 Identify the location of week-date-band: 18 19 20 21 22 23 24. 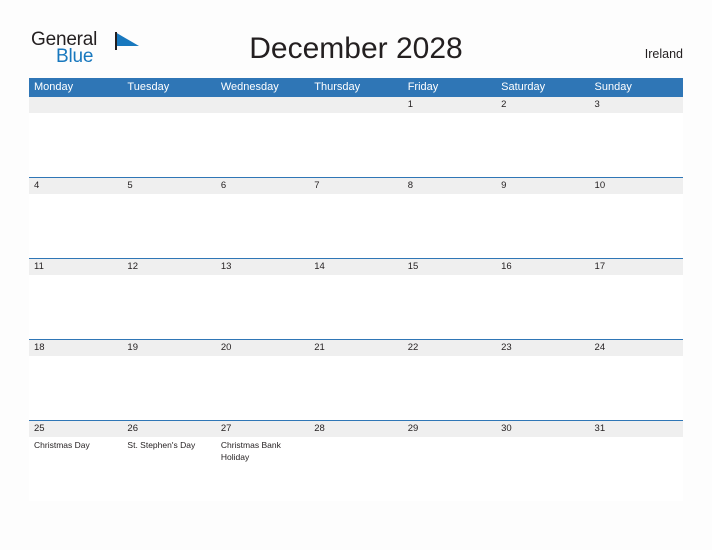
(356, 347).